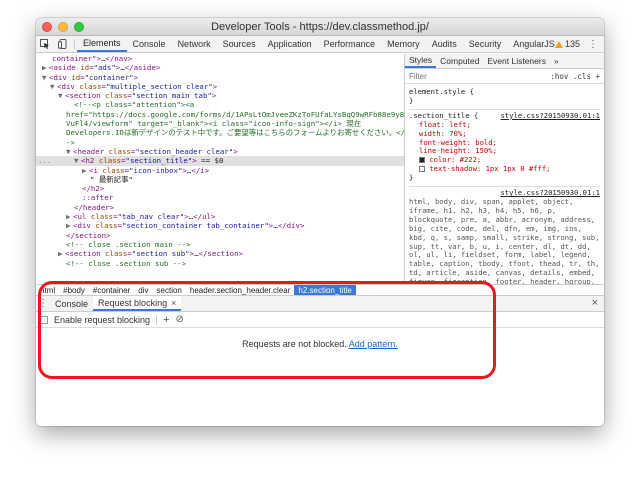  What do you see at coordinates (220, 244) in the screenshot?
I see `dom-comment: <!-- close .section main -->` at bounding box center [220, 244].